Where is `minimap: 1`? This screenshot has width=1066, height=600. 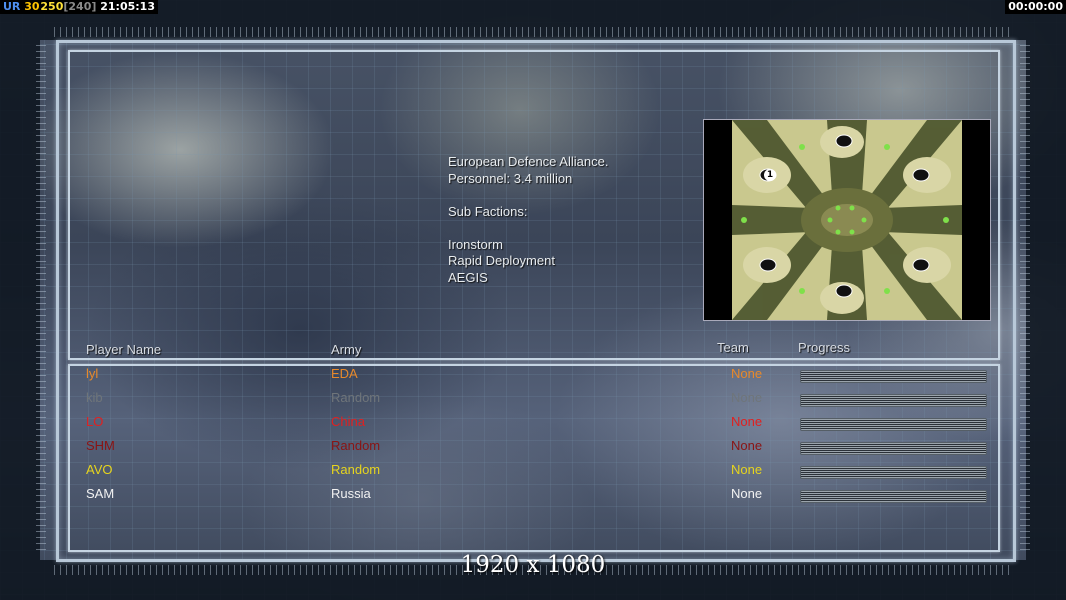 minimap: 1 is located at coordinates (847, 220).